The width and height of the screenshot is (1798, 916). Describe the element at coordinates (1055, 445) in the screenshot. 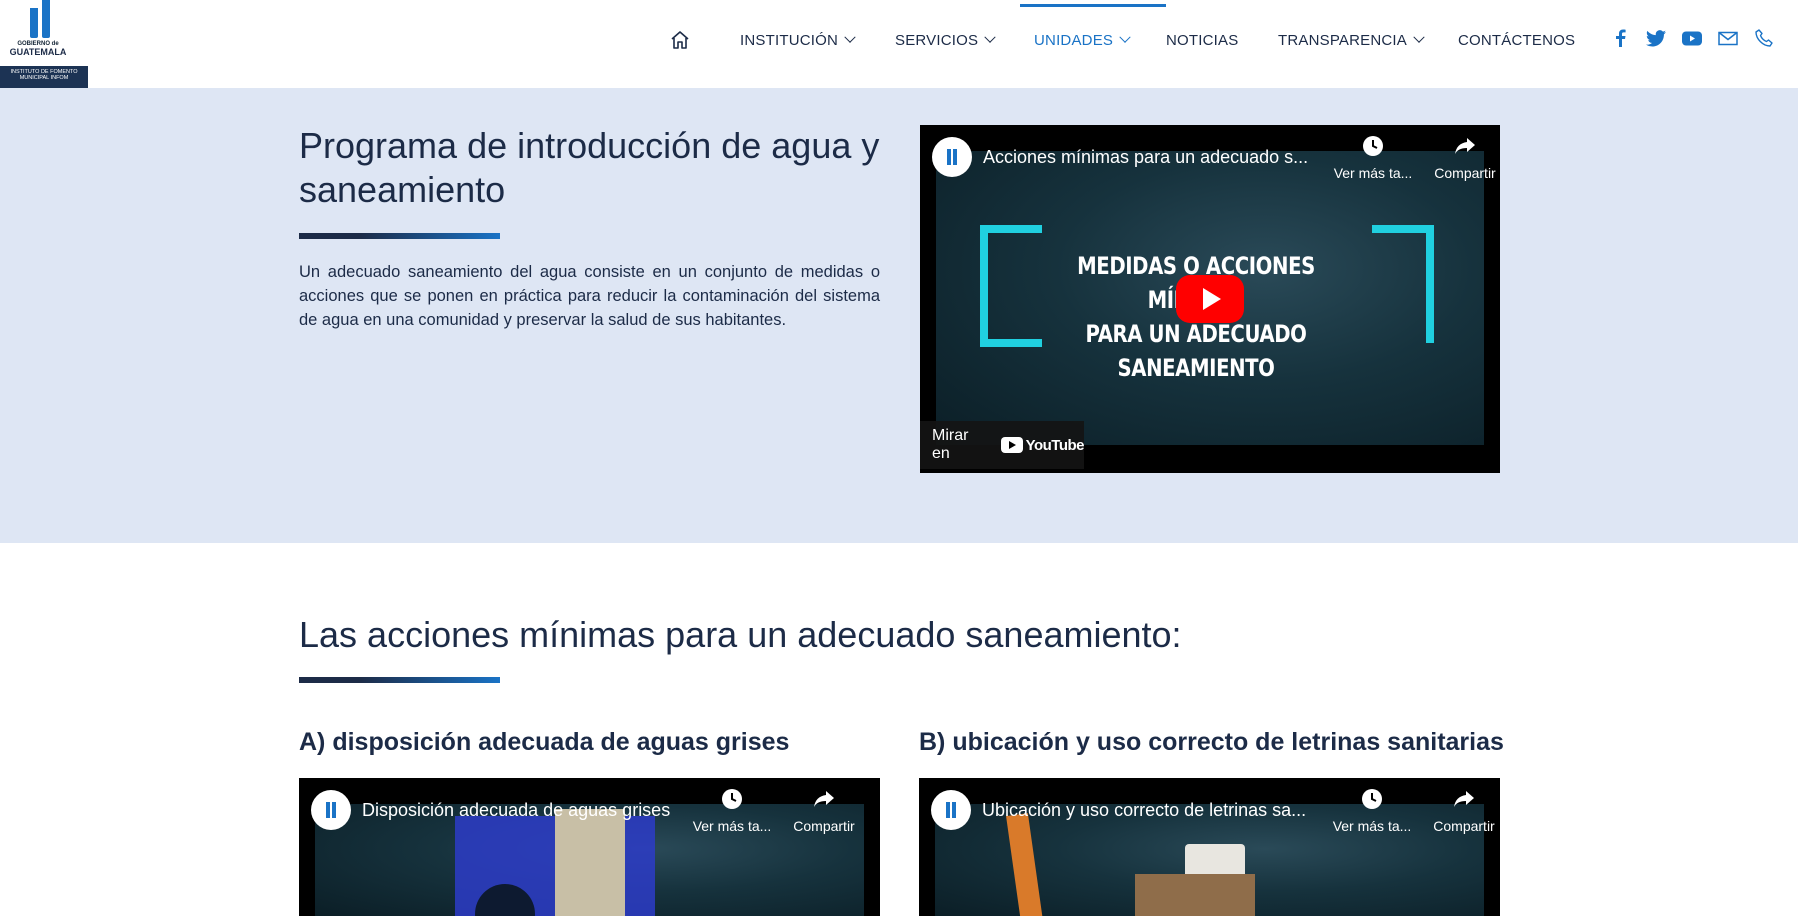

I see `youtube-wordmark: YouTube` at that location.